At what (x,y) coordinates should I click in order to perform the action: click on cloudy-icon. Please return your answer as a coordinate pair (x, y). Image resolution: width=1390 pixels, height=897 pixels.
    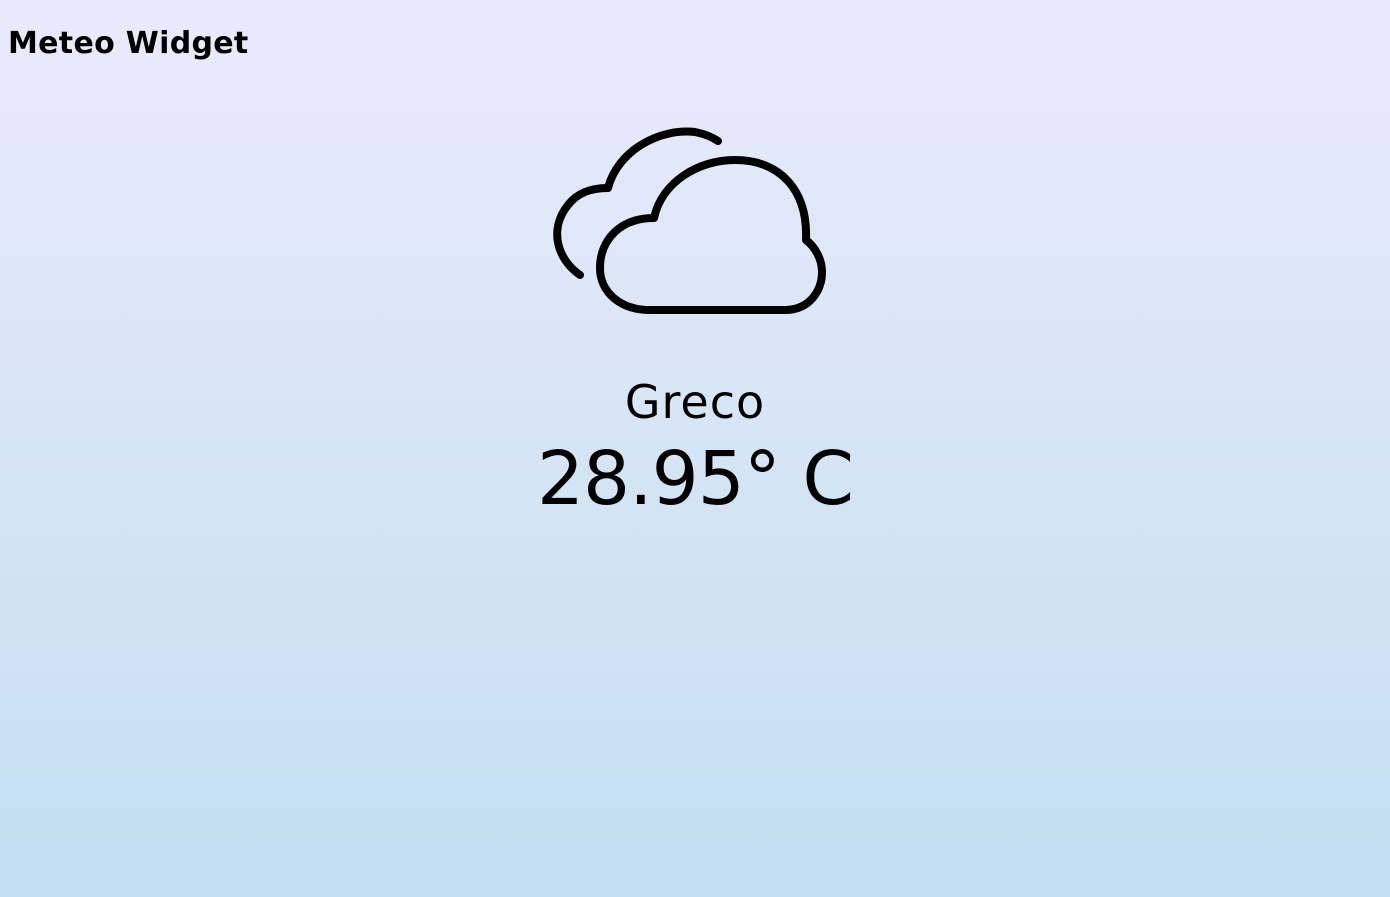
    Looking at the image, I should click on (689, 220).